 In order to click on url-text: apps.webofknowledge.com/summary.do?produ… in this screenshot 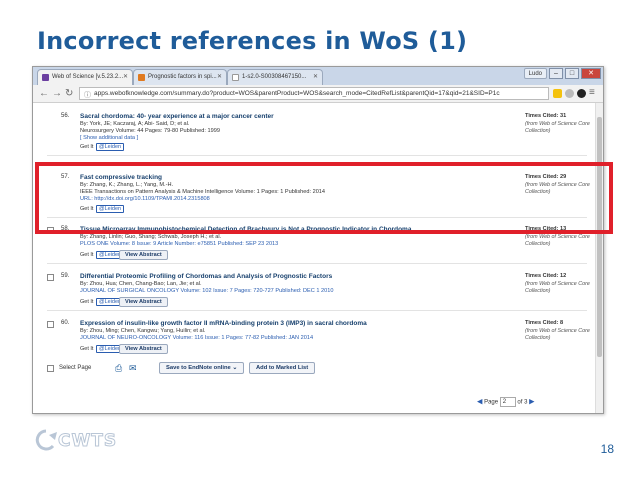, I will do `click(297, 93)`.